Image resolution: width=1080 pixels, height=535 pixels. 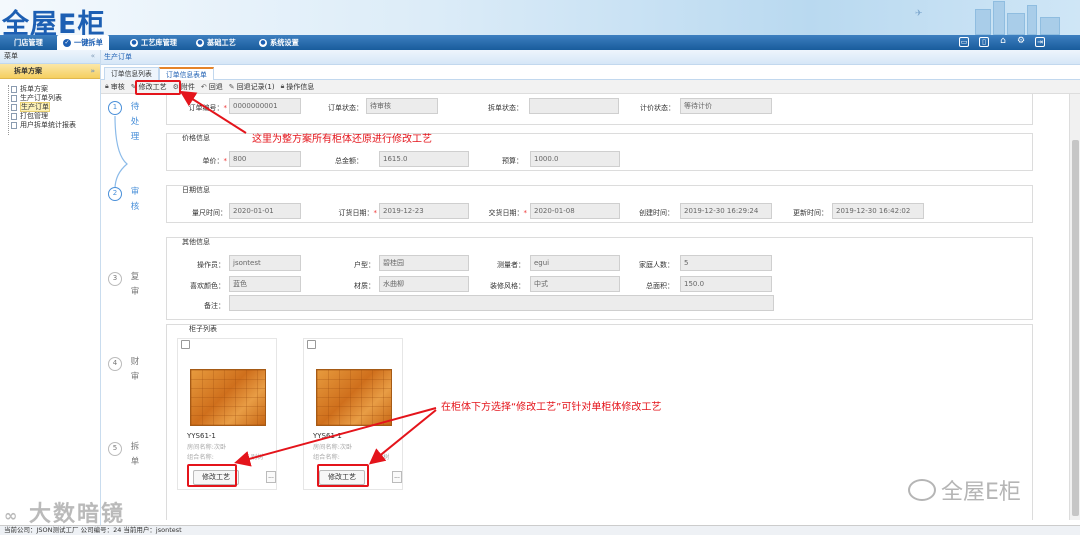 I want to click on watermark-logo-icon: ∞, so click(x=12, y=515).